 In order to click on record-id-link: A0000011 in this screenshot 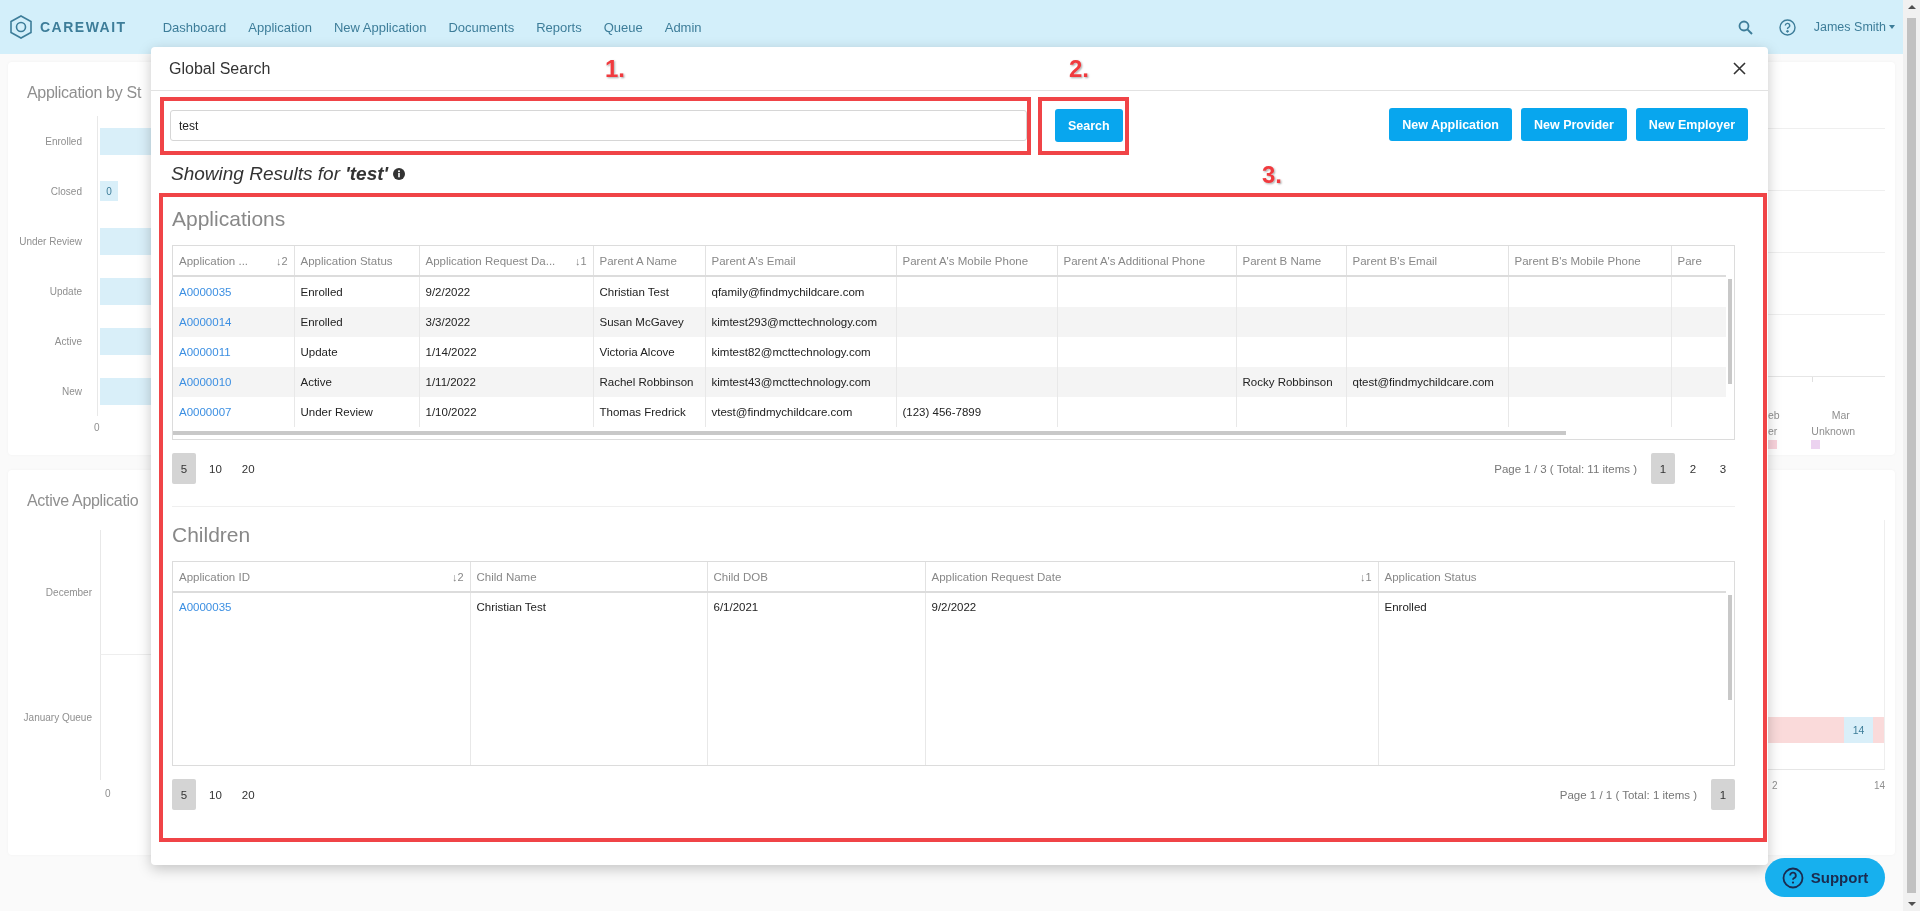, I will do `click(205, 352)`.